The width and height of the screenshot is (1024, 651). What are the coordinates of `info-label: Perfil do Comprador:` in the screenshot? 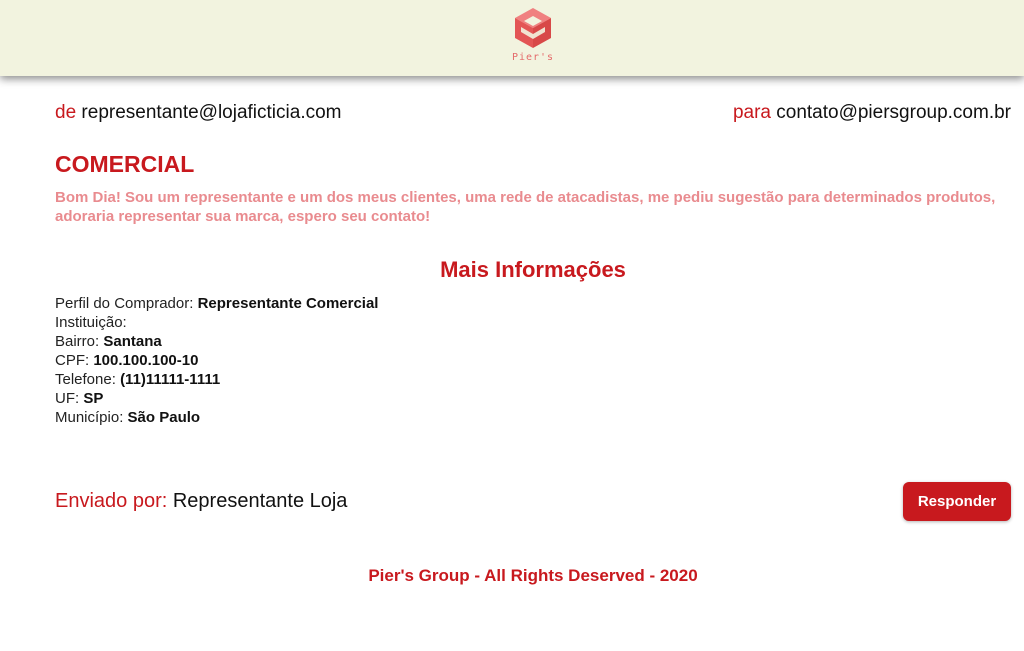 It's located at (124, 303).